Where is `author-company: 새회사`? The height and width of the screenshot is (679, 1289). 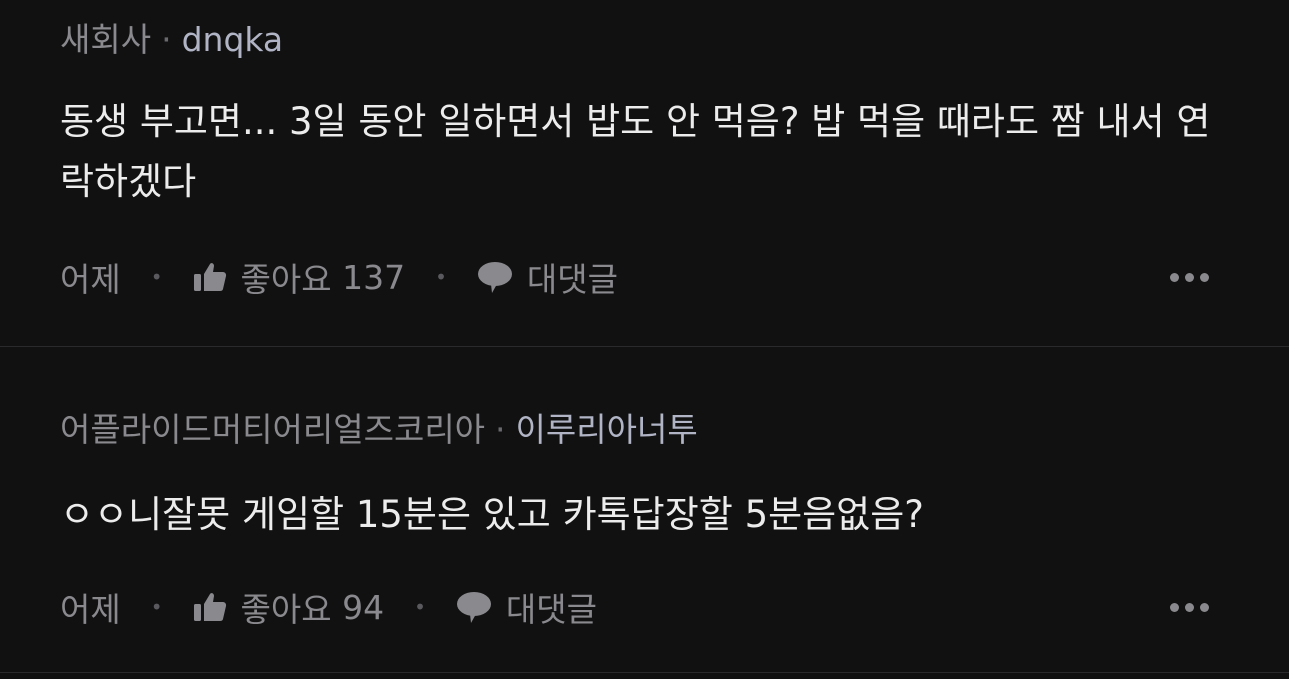
author-company: 새회사 is located at coordinates (105, 39).